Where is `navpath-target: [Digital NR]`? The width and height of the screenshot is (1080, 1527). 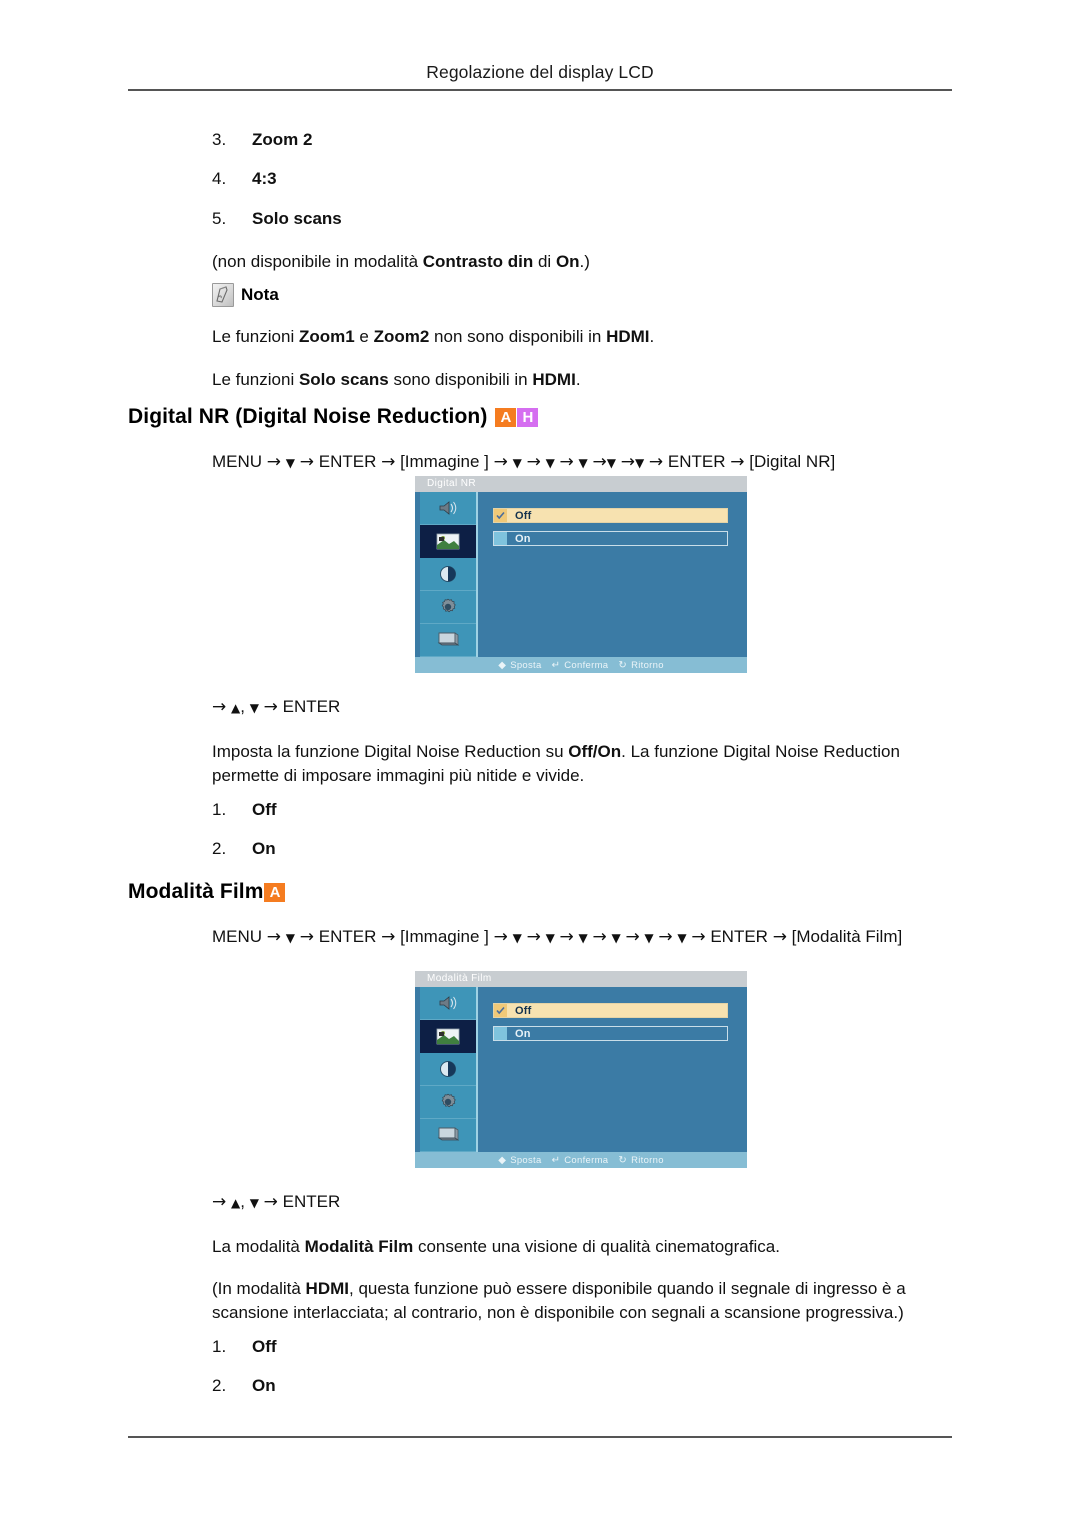 navpath-target: [Digital NR] is located at coordinates (792, 461).